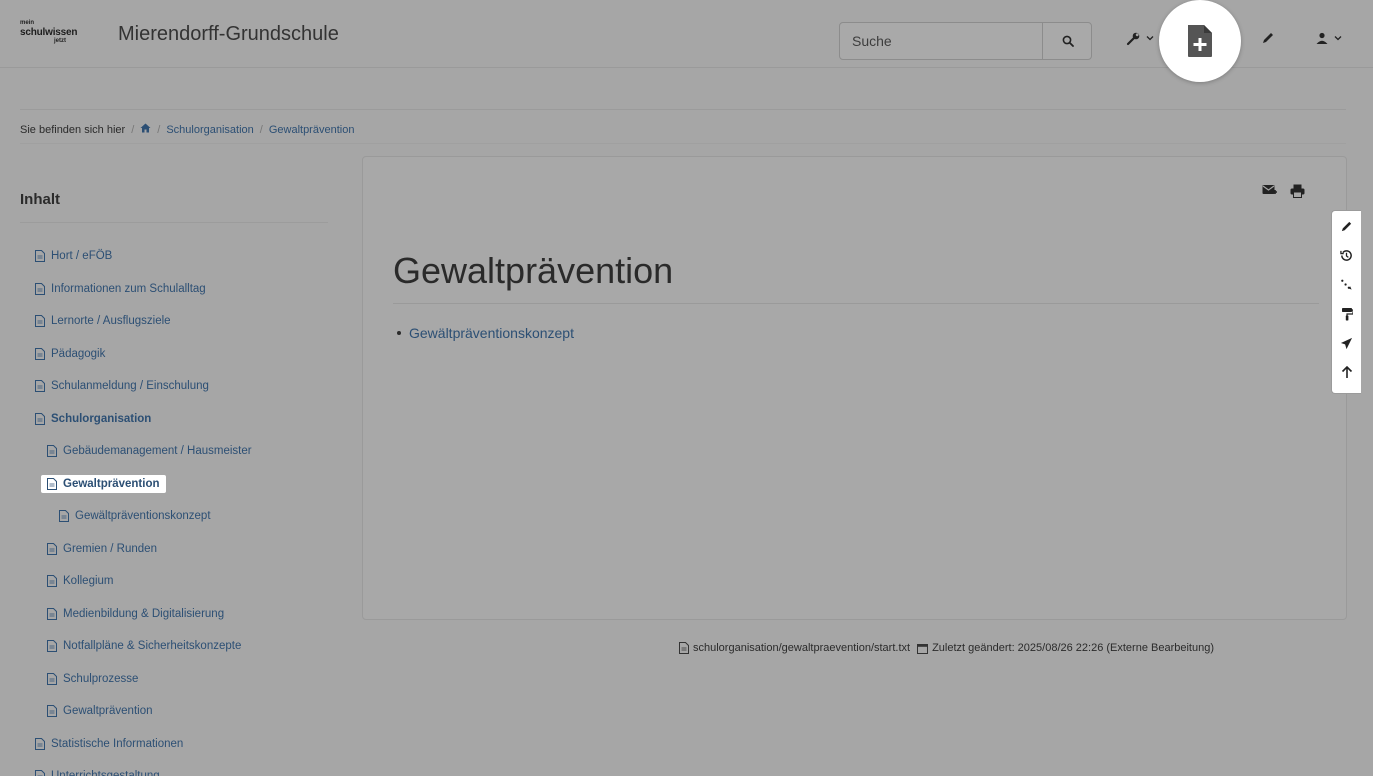 The image size is (1373, 776). Describe the element at coordinates (101, 678) in the screenshot. I see `sidebar-item-label: Schulprozesse` at that location.